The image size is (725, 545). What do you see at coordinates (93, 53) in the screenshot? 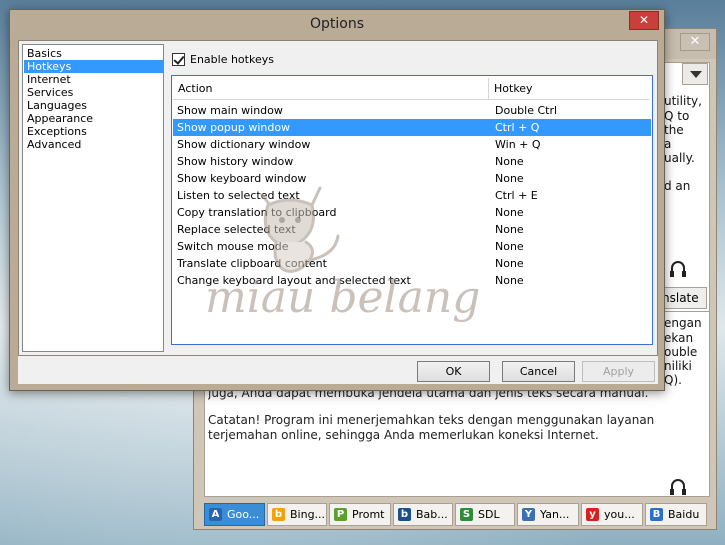
I see `nav-item-basics: Basics` at bounding box center [93, 53].